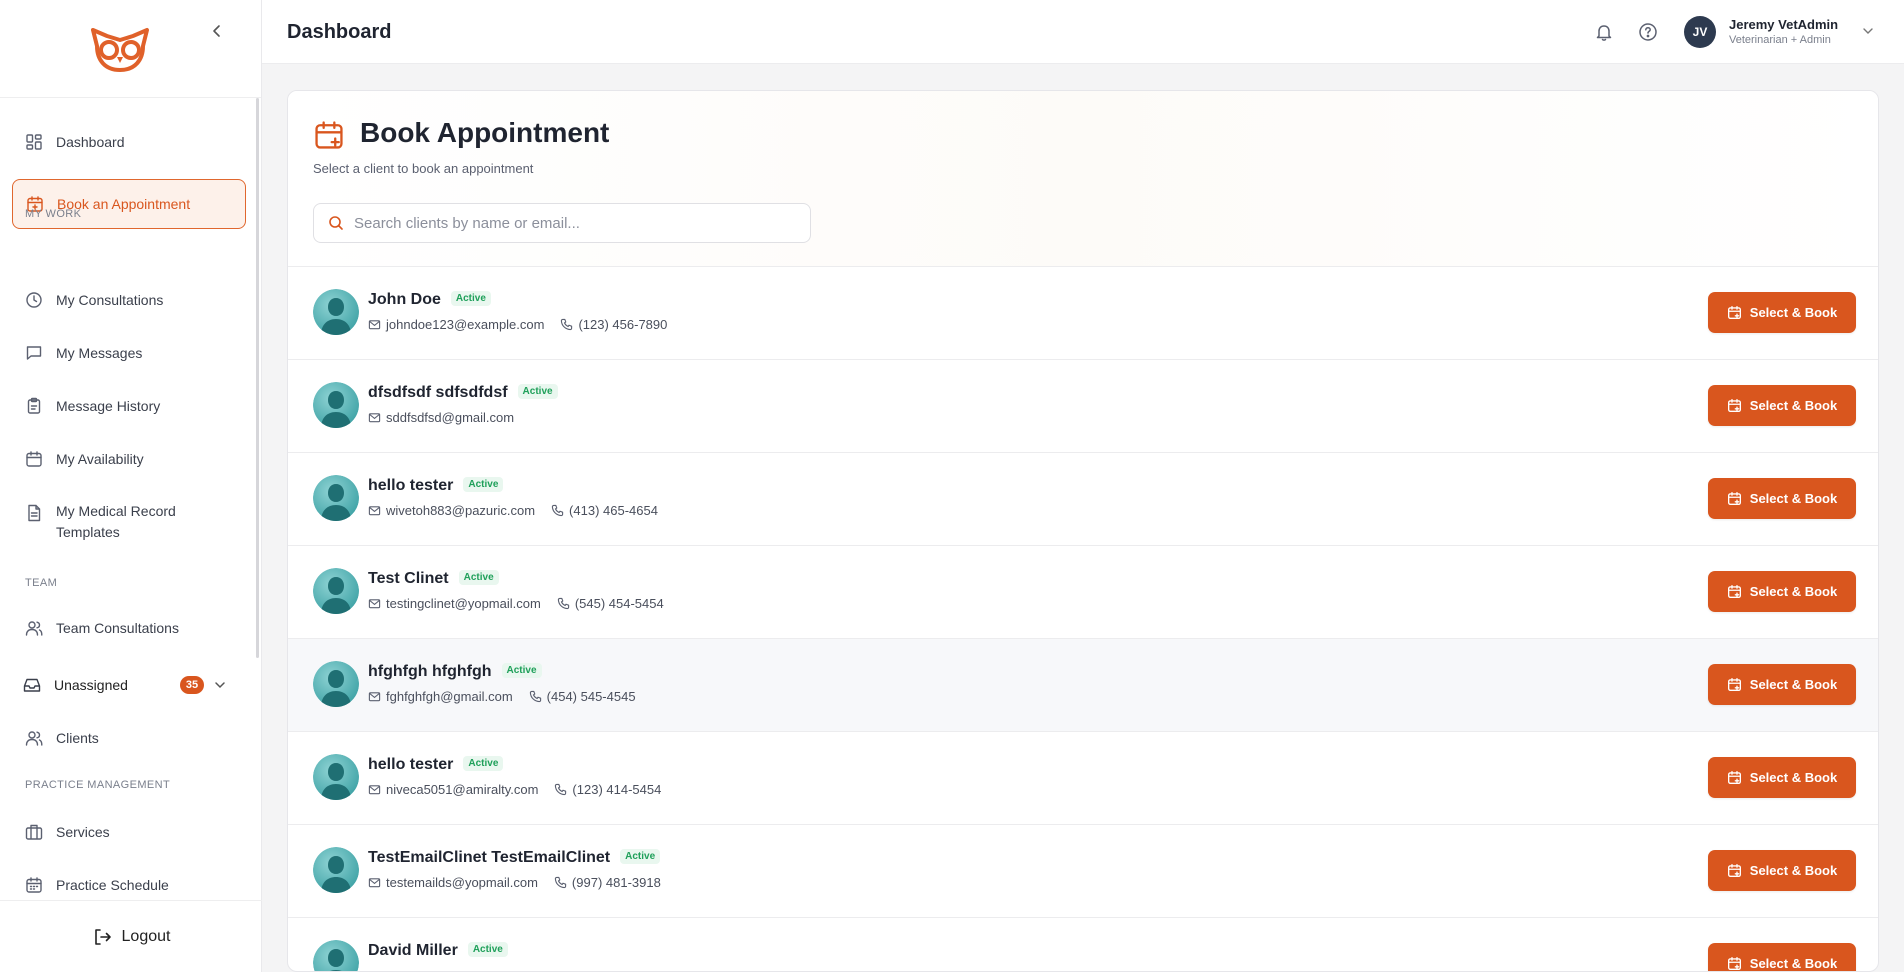 This screenshot has height=972, width=1904. Describe the element at coordinates (34, 832) in the screenshot. I see `briefcase-icon` at that location.